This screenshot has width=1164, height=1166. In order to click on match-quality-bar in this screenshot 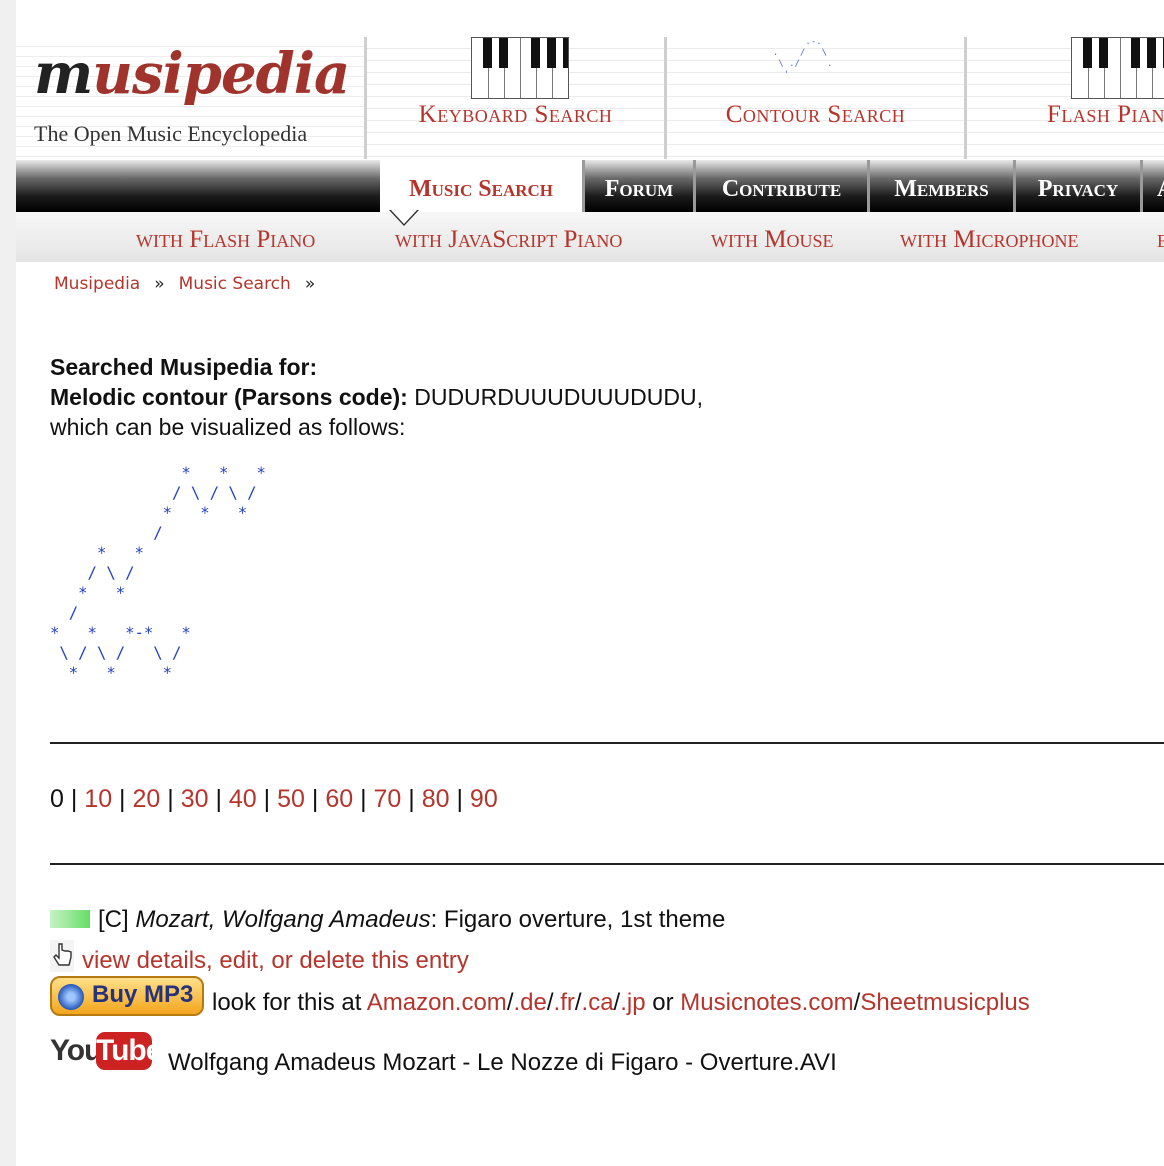, I will do `click(70, 919)`.